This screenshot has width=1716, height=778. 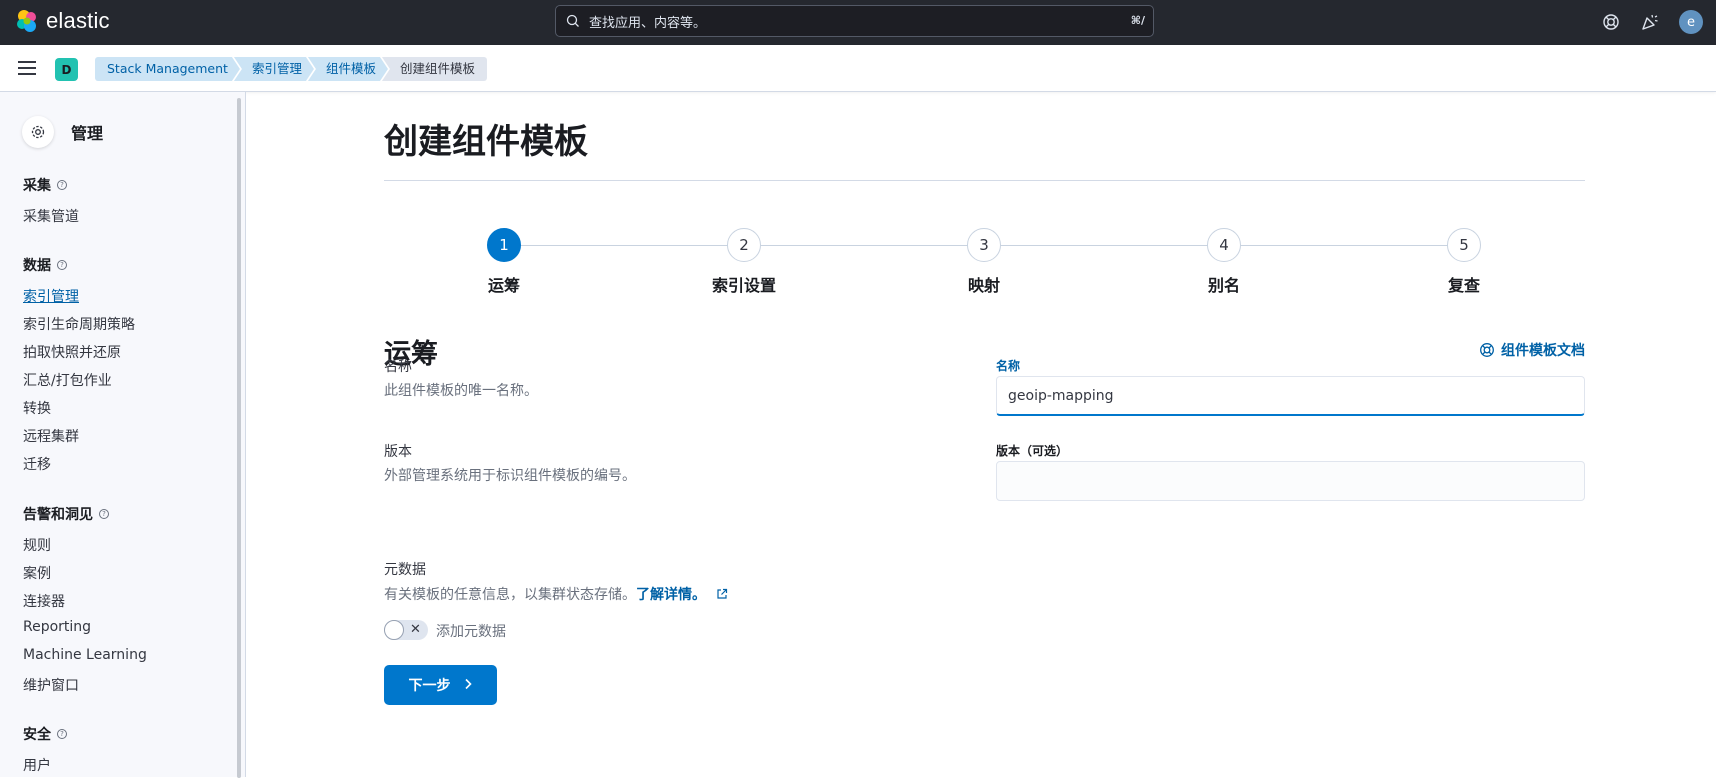 I want to click on sidebar-item-machine-learning: Machine Learning, so click(x=85, y=655).